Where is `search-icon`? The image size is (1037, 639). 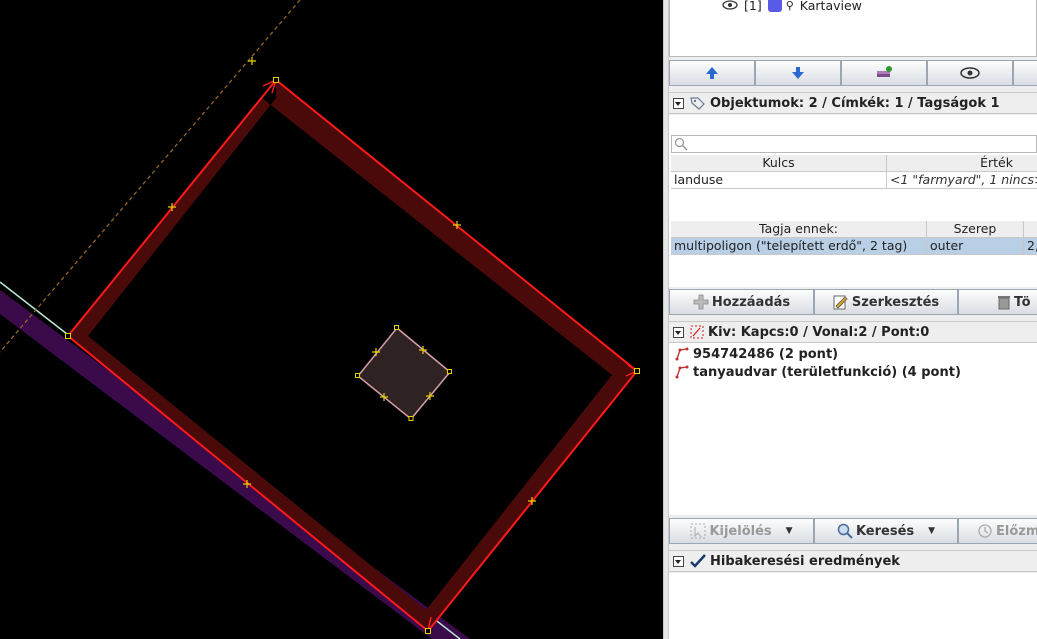
search-icon is located at coordinates (681, 144).